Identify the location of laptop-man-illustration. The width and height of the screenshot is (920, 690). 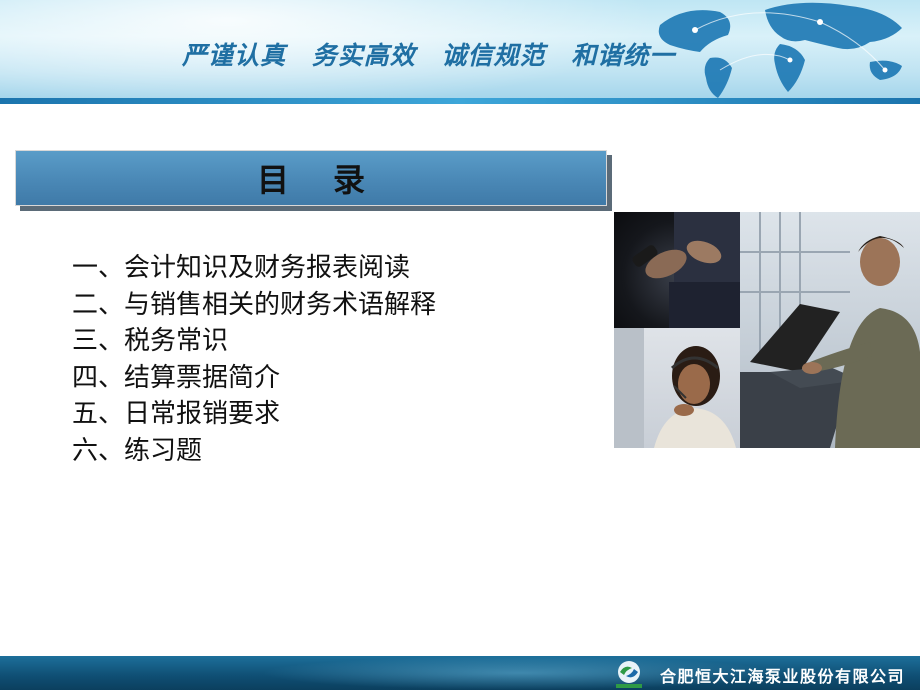
(830, 330).